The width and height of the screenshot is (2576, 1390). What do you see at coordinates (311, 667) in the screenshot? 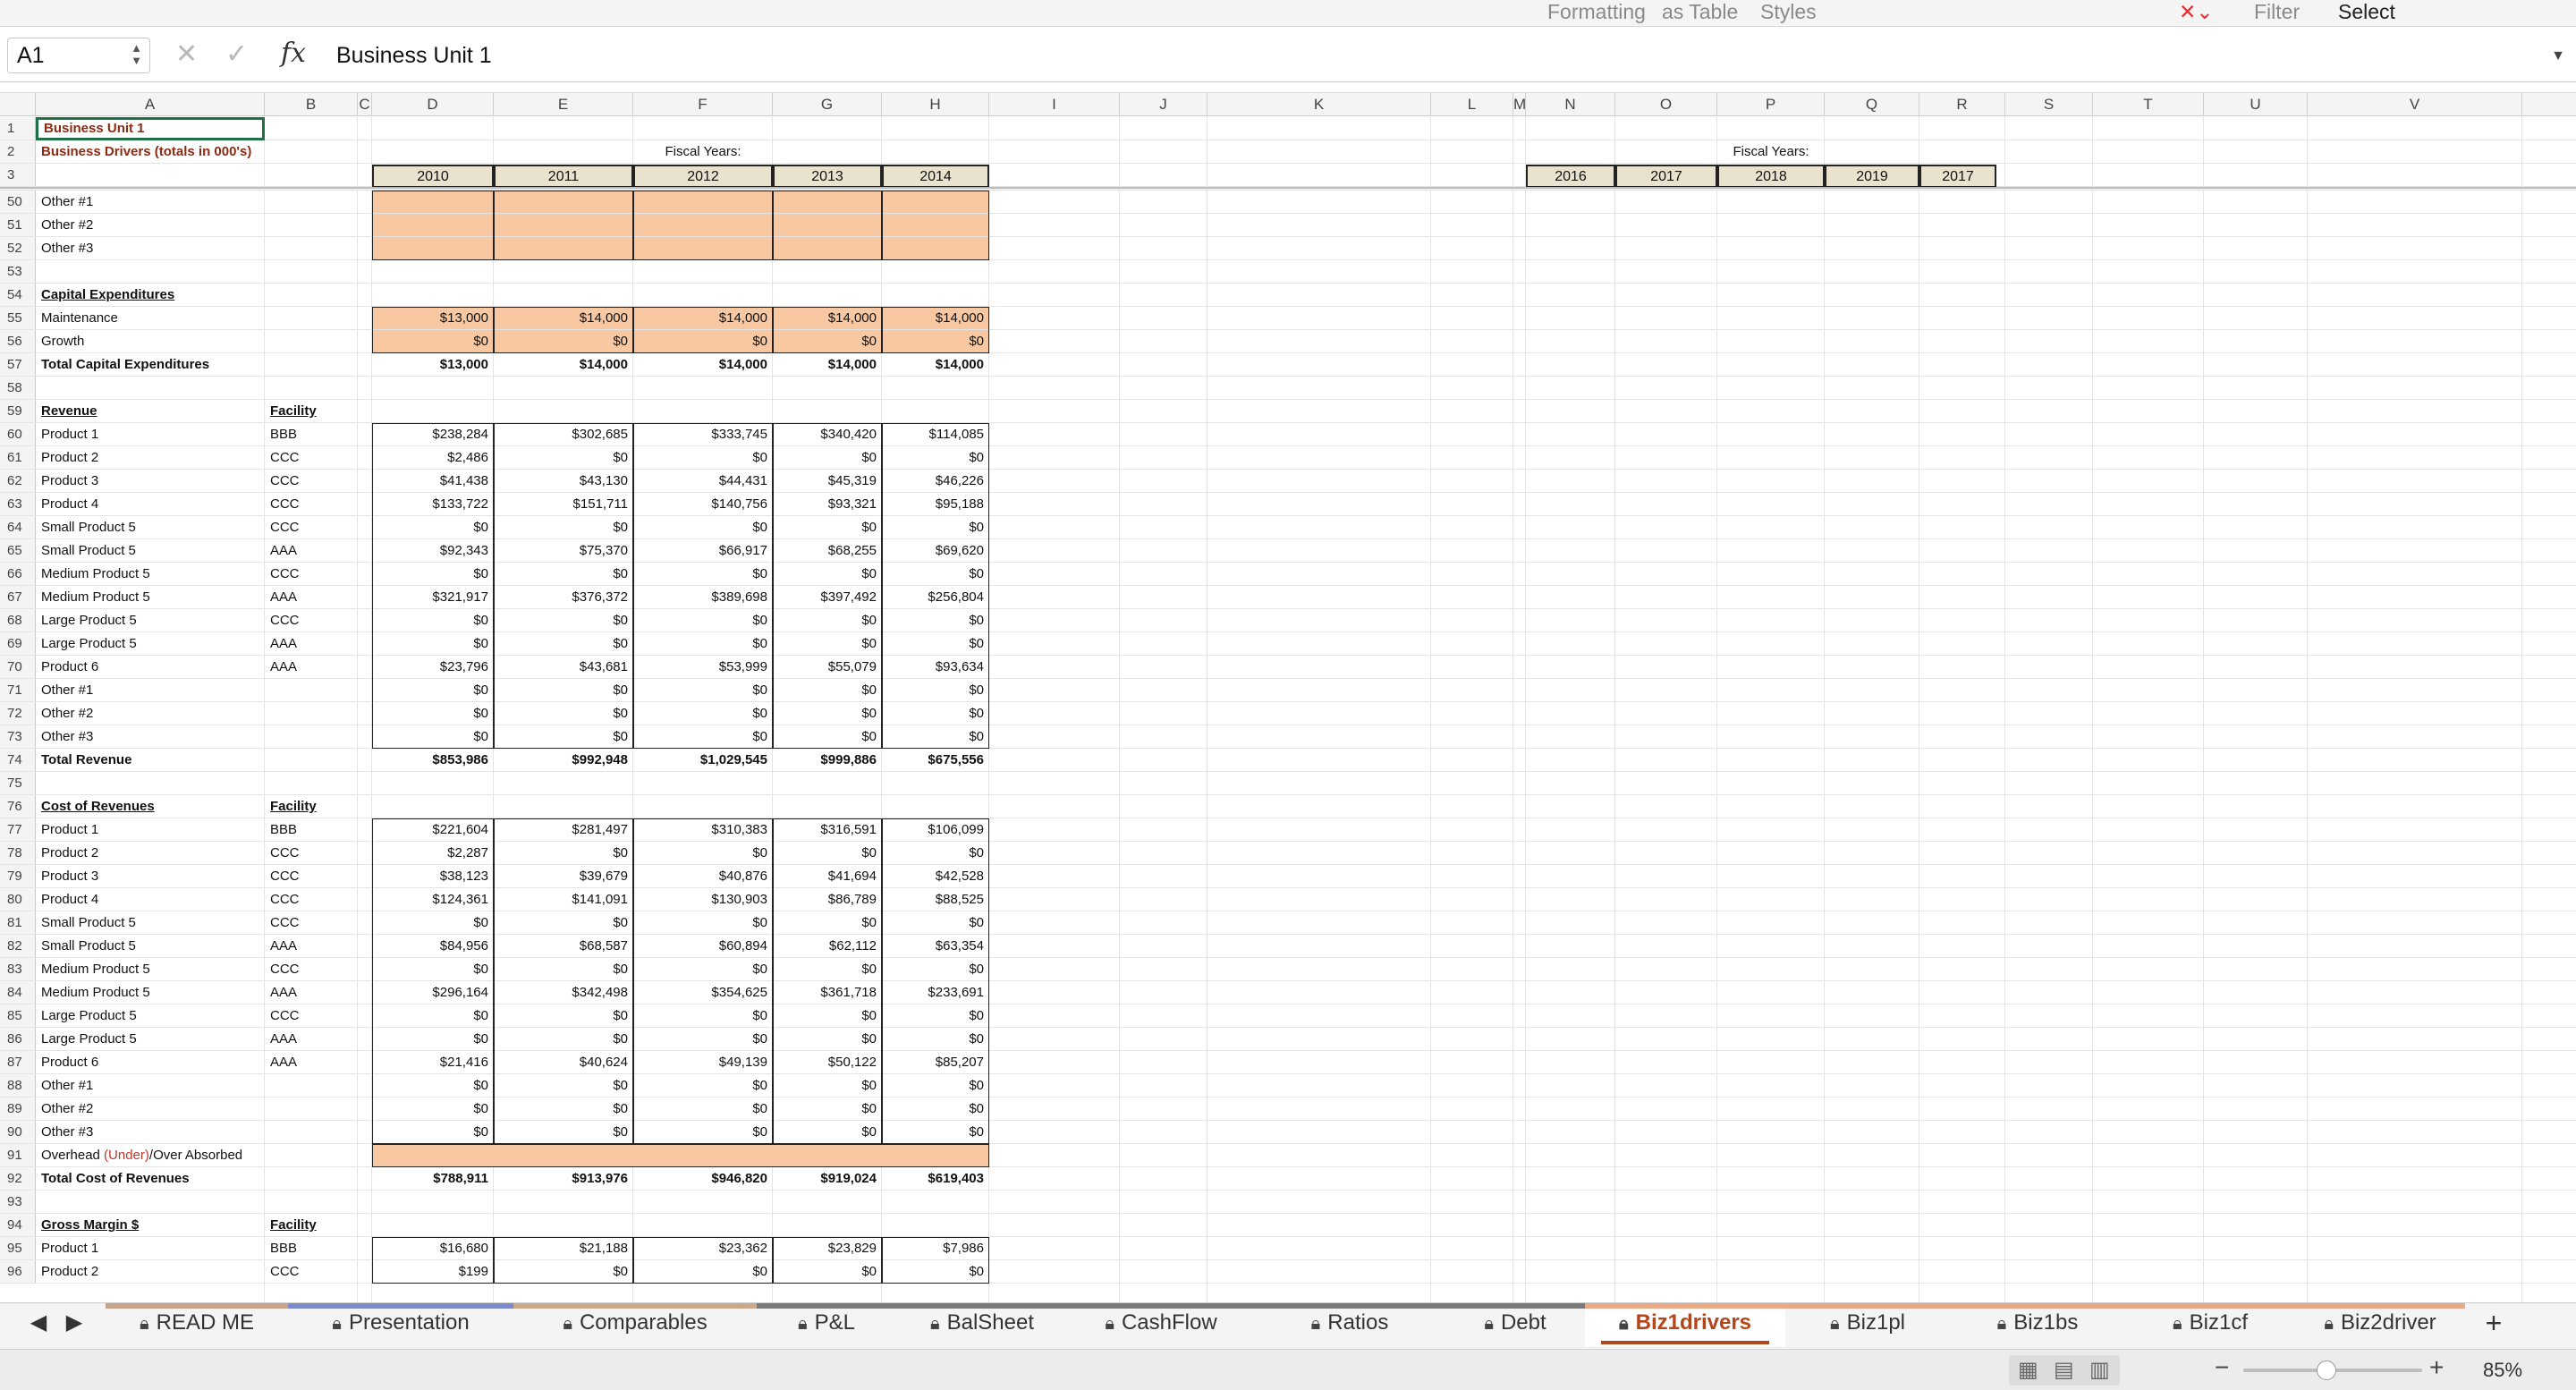
I see `facility-cell: AAA` at bounding box center [311, 667].